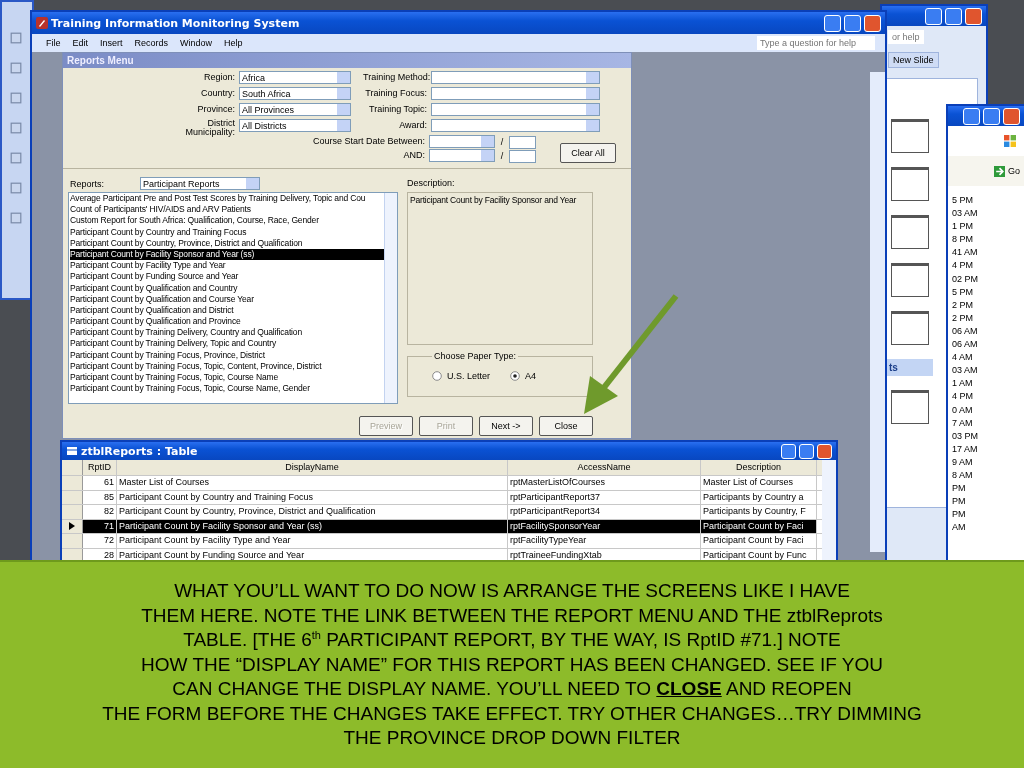 The width and height of the screenshot is (1024, 768). What do you see at coordinates (1007, 171) in the screenshot?
I see `go-button: Go` at bounding box center [1007, 171].